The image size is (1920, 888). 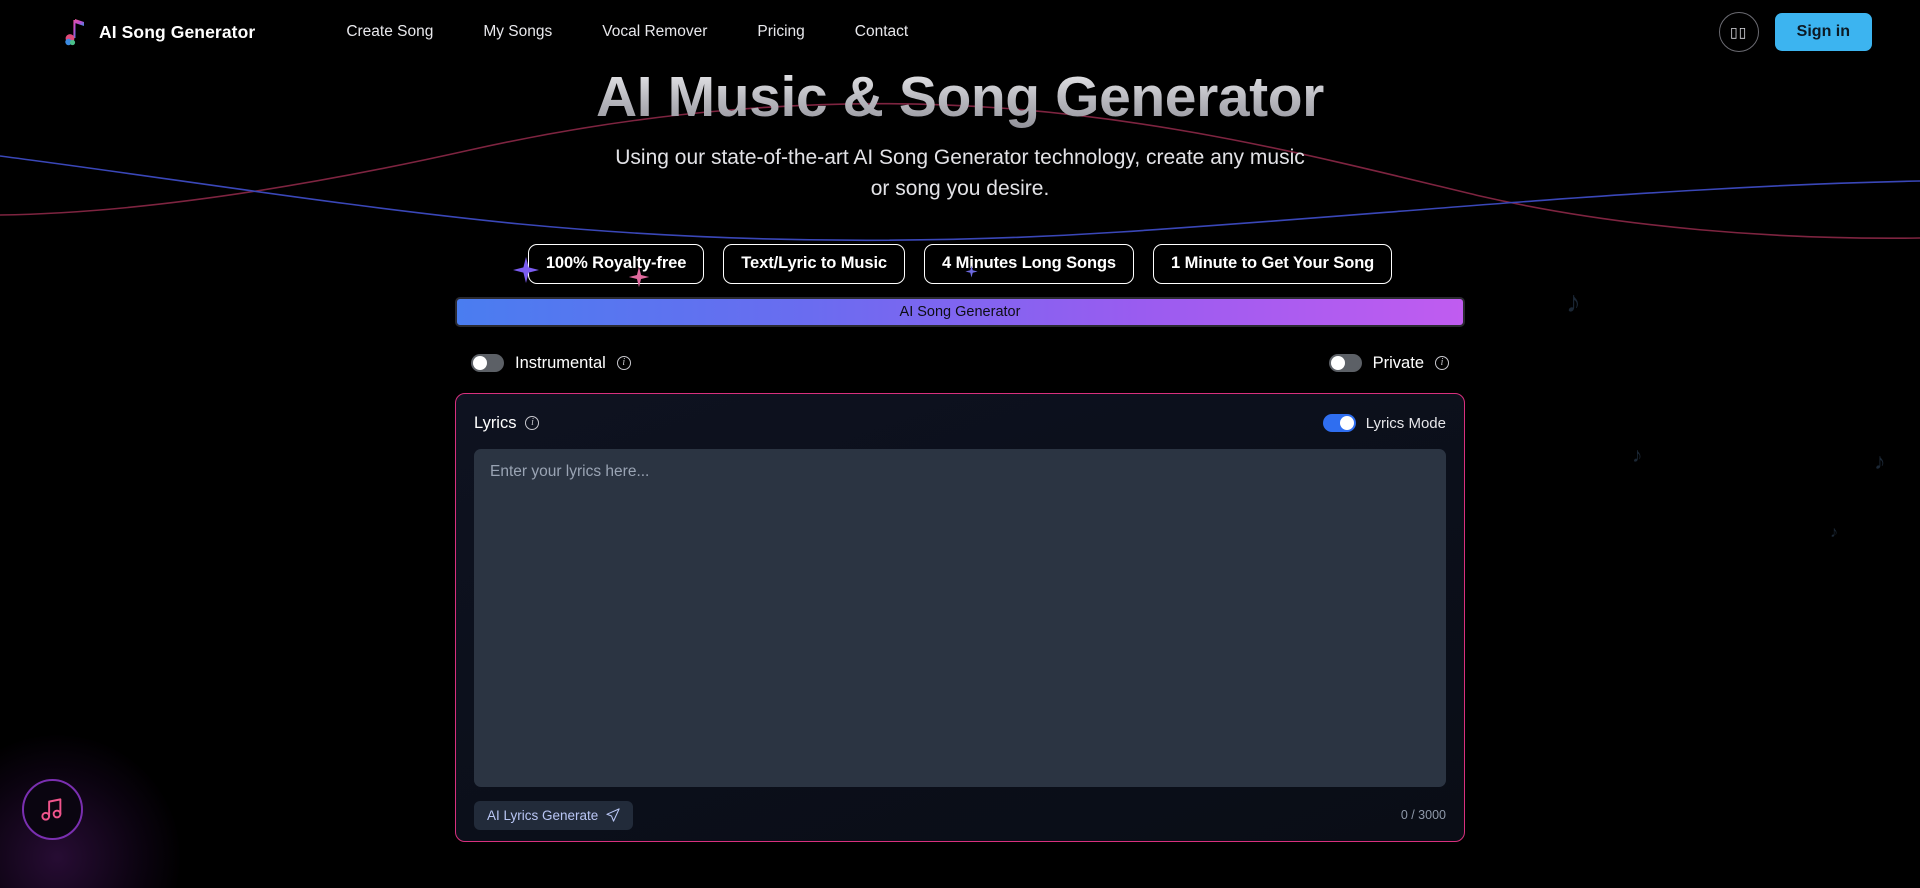 What do you see at coordinates (389, 32) in the screenshot?
I see `nav-item-create-song: Create Song` at bounding box center [389, 32].